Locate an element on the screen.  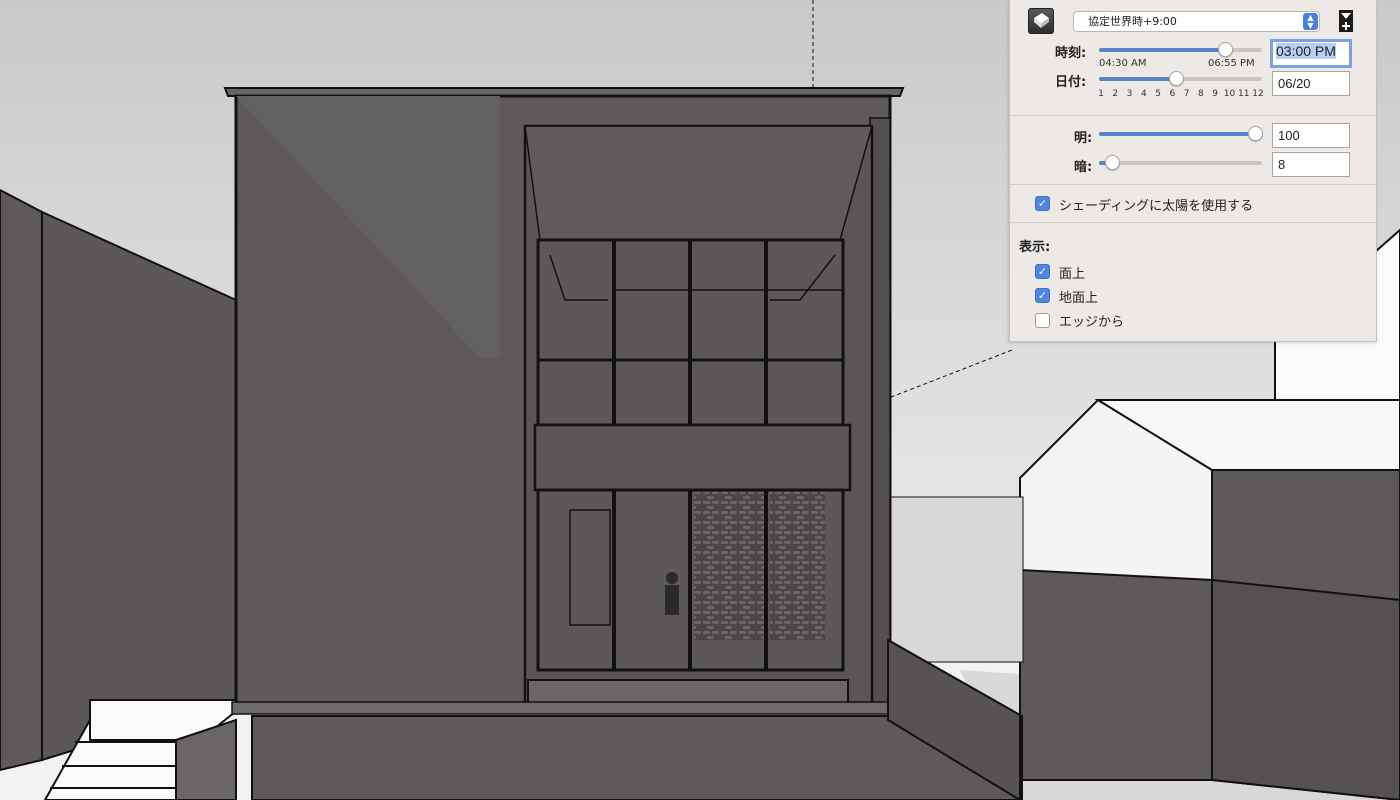
month-tick-label: 3 is located at coordinates (1129, 94).